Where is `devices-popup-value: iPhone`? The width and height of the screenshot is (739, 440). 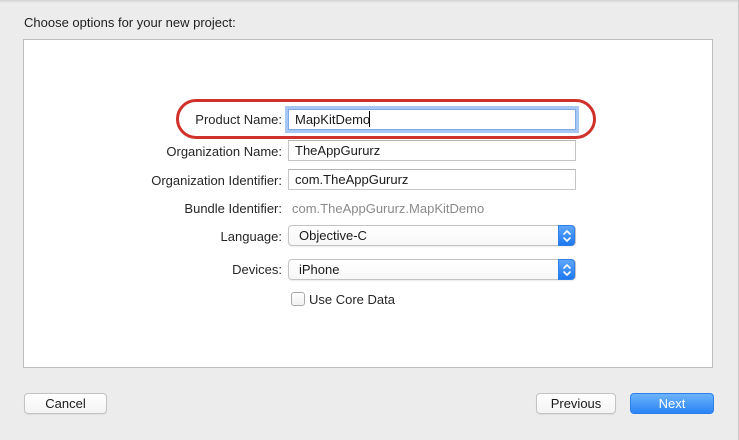
devices-popup-value: iPhone is located at coordinates (319, 269).